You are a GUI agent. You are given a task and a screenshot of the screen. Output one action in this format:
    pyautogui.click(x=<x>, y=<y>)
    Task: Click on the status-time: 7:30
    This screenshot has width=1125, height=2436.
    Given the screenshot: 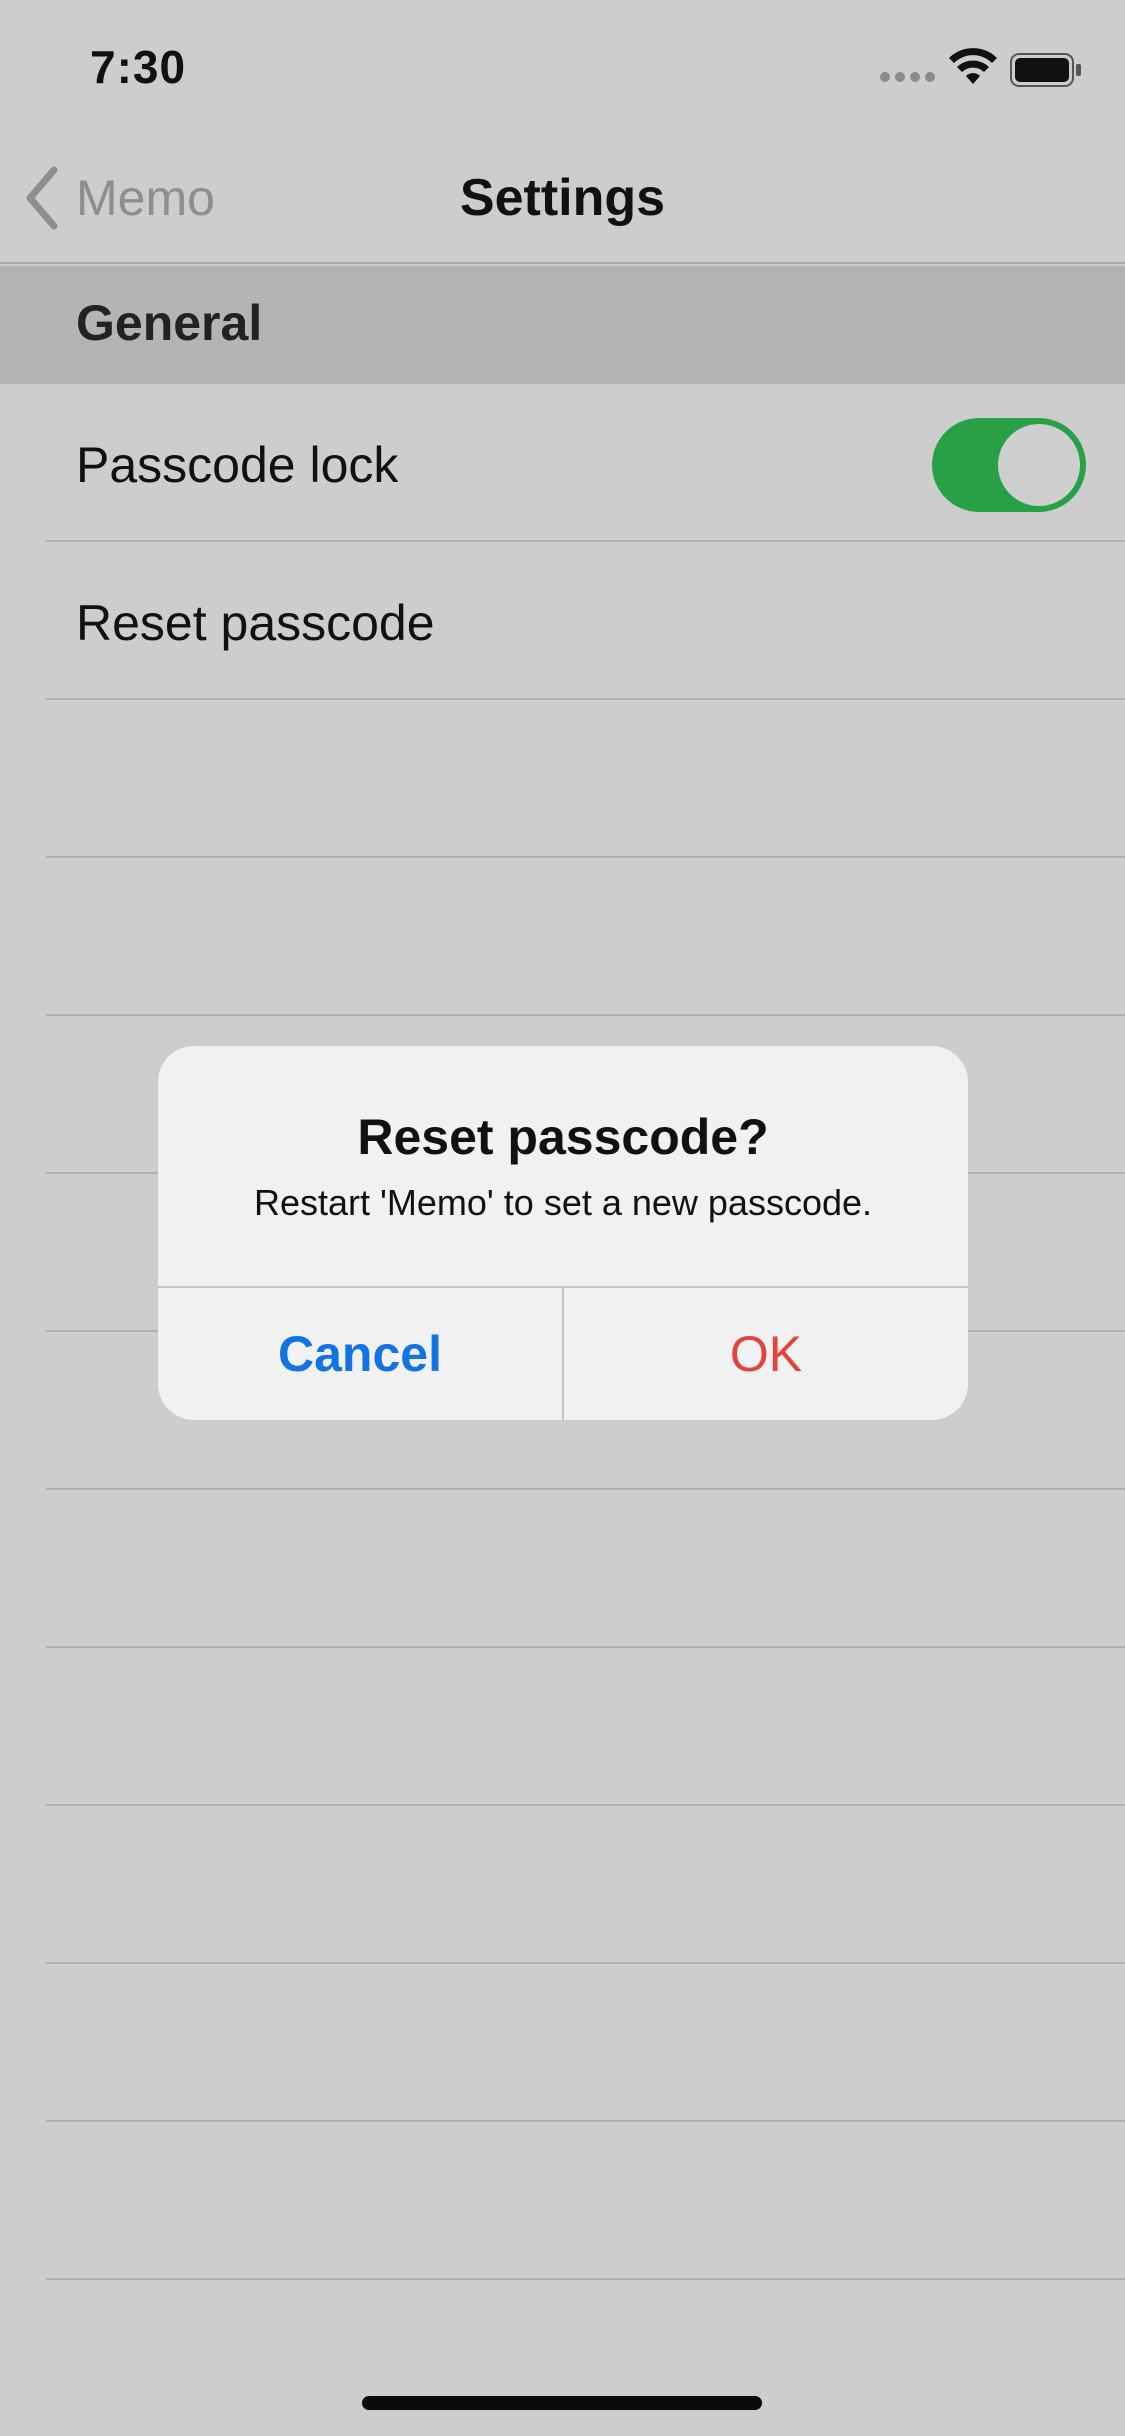 What is the action you would take?
    pyautogui.click(x=138, y=67)
    